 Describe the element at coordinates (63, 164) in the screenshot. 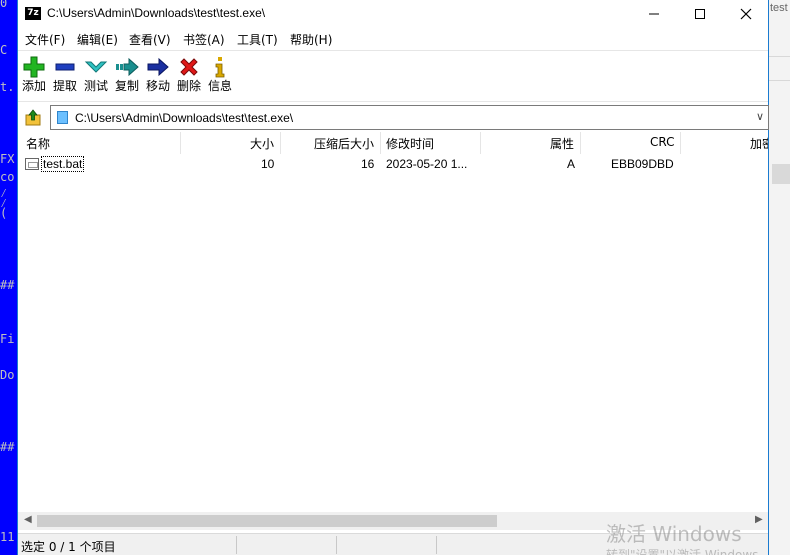

I see `file-name: test.bat` at that location.